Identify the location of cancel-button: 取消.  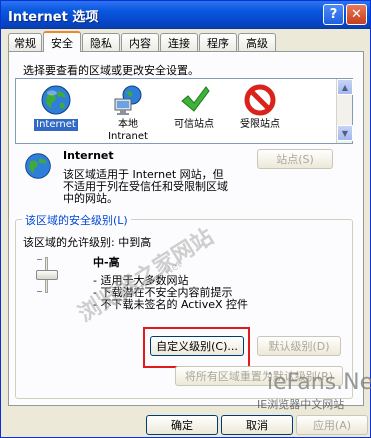
(257, 425).